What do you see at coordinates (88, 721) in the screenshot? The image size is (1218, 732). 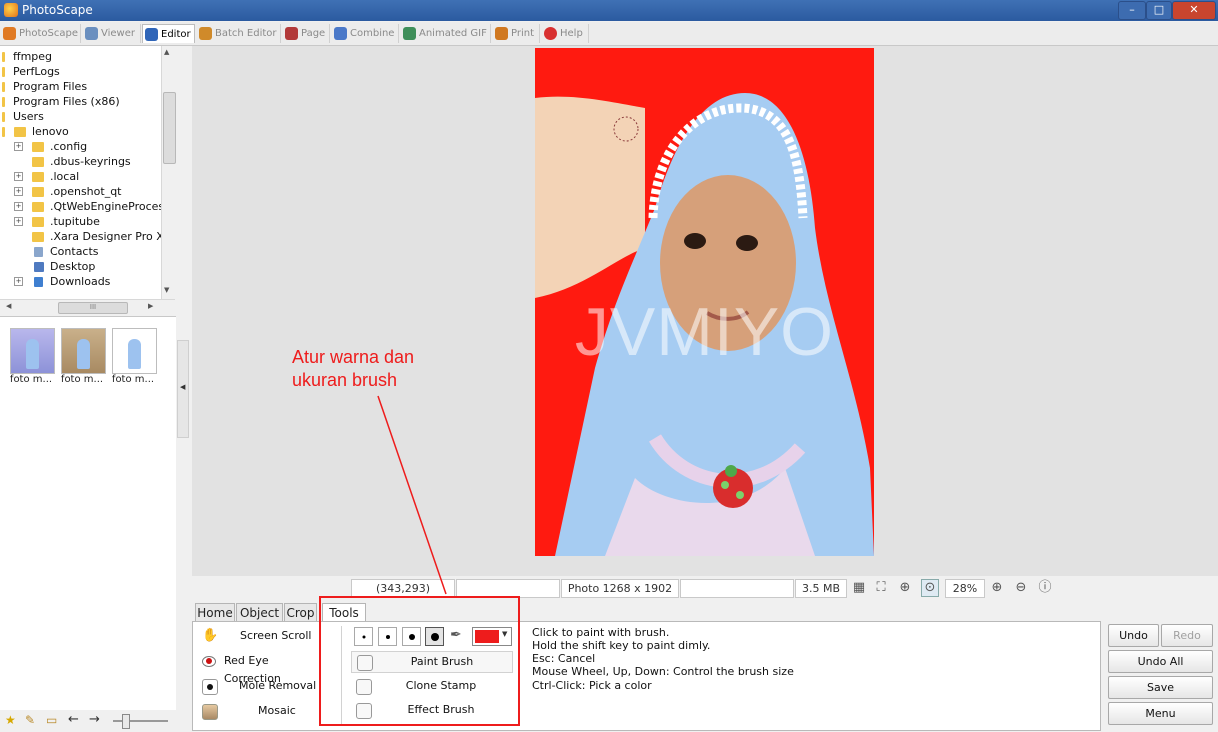 I see `bottom-left-toolbar: ★ ✎ ▭ ← →` at bounding box center [88, 721].